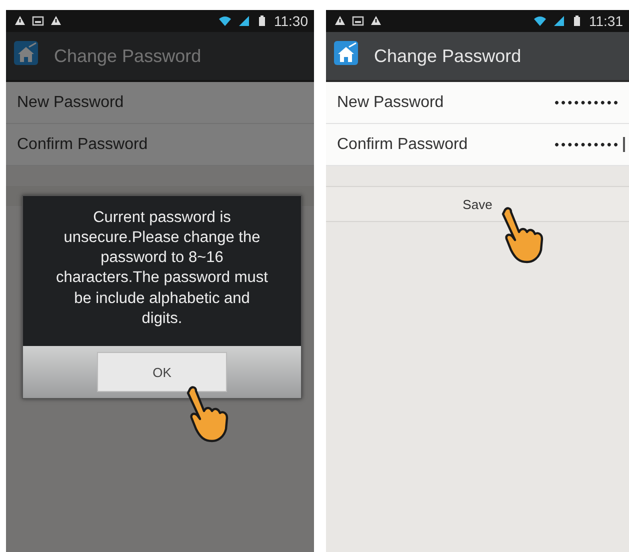 This screenshot has height=552, width=629. Describe the element at coordinates (162, 372) in the screenshot. I see `ok-button: OK` at that location.